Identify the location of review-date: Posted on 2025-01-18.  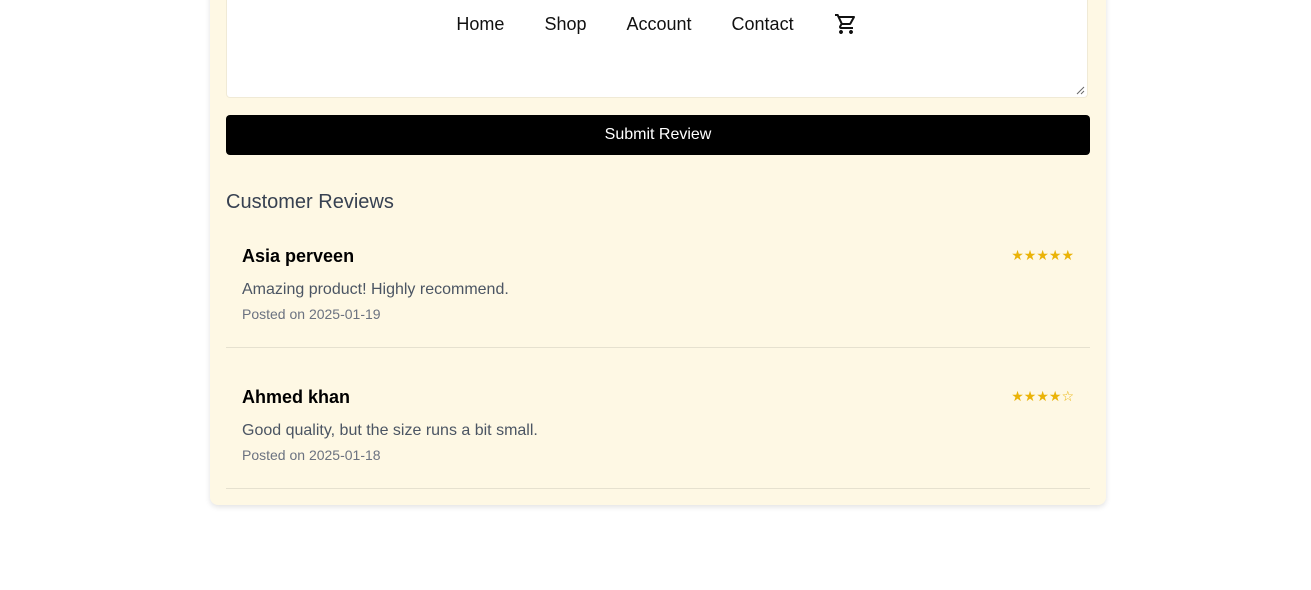
(311, 455).